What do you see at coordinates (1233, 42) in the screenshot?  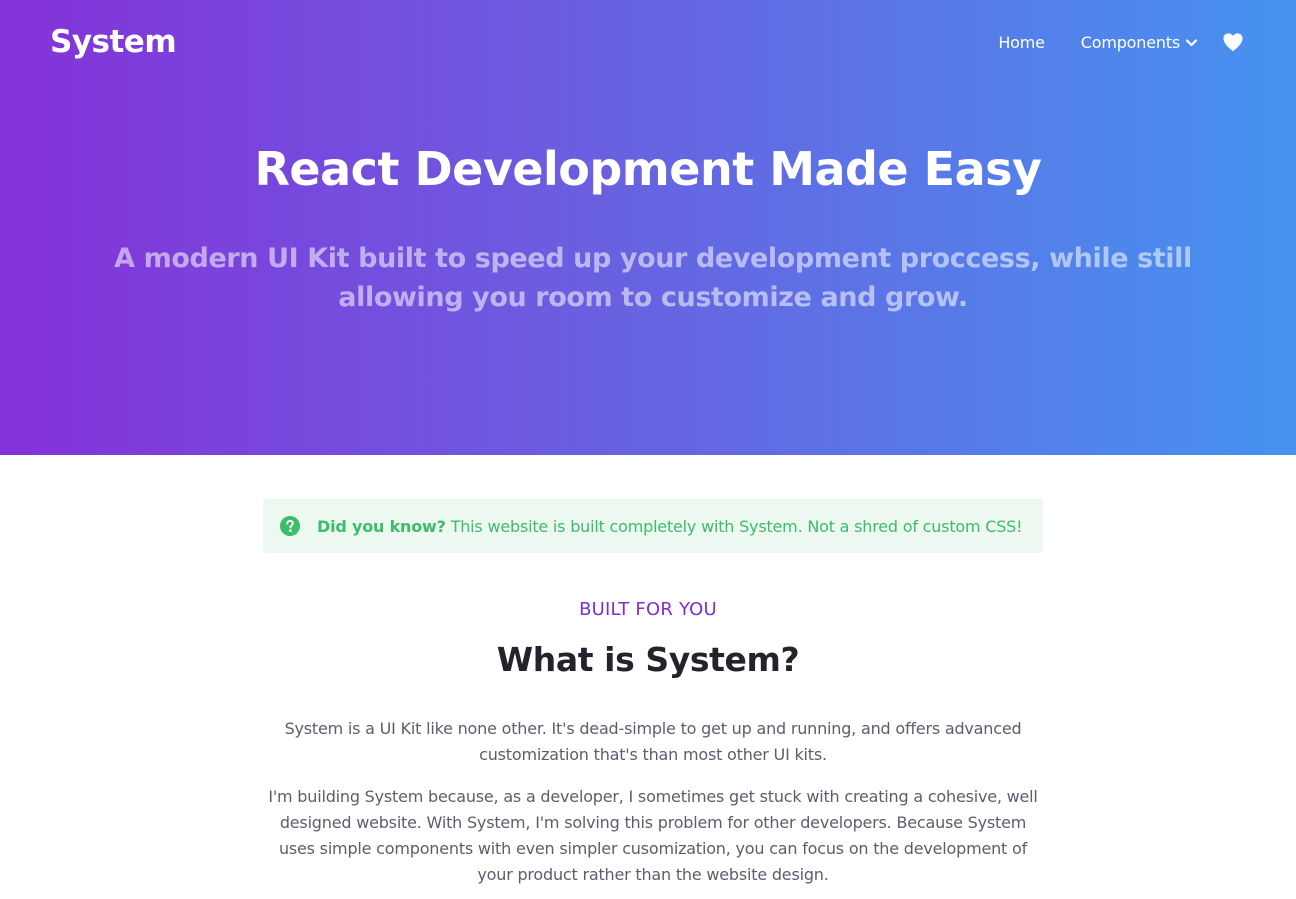 I see `heart-icon` at bounding box center [1233, 42].